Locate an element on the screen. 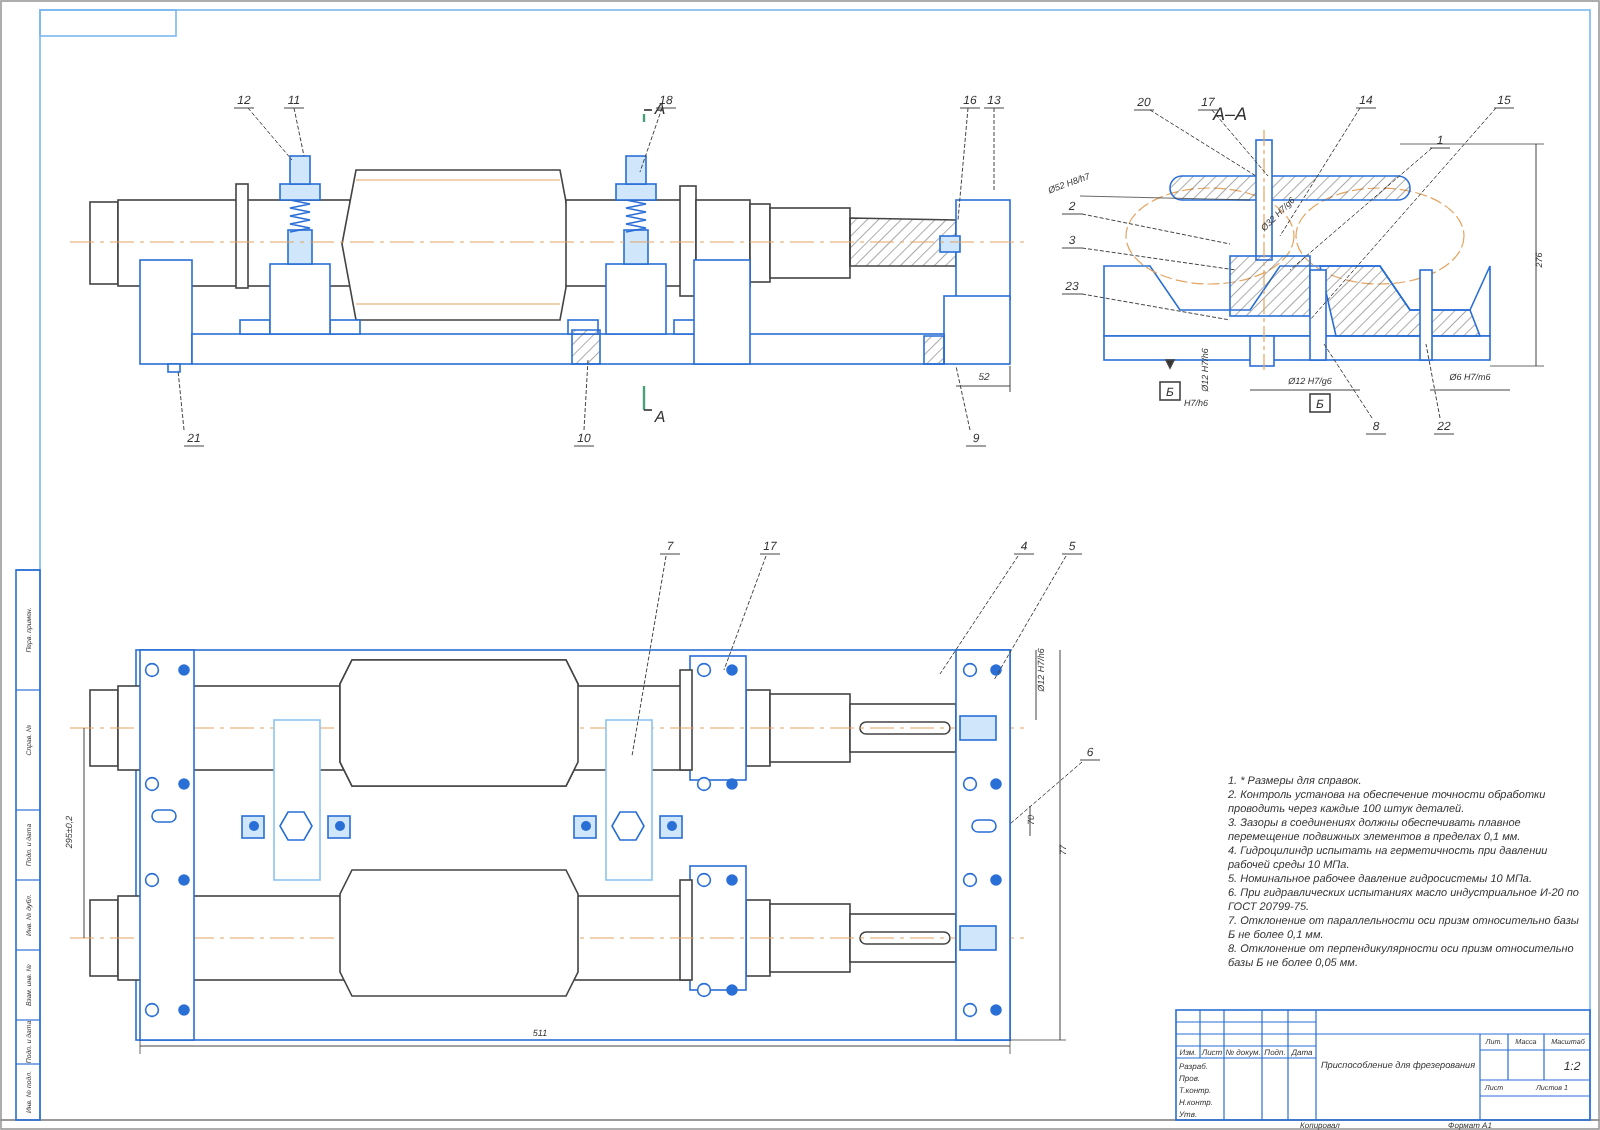 Image resolution: width=1600 pixels, height=1130 pixels. section-title: А–А is located at coordinates (1230, 114).